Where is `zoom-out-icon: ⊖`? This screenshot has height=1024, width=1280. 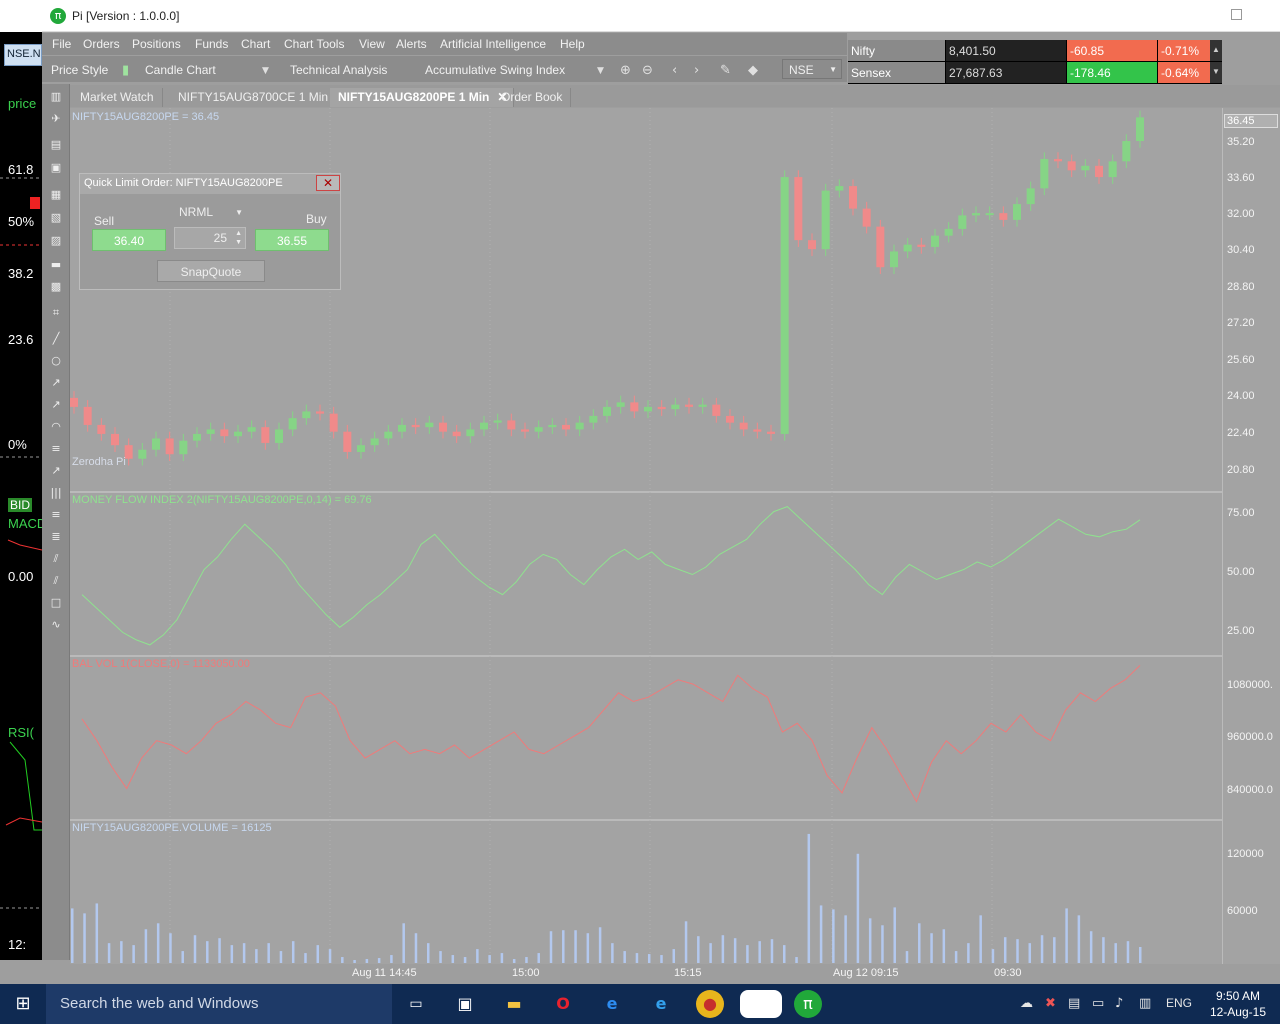 zoom-out-icon: ⊖ is located at coordinates (647, 70).